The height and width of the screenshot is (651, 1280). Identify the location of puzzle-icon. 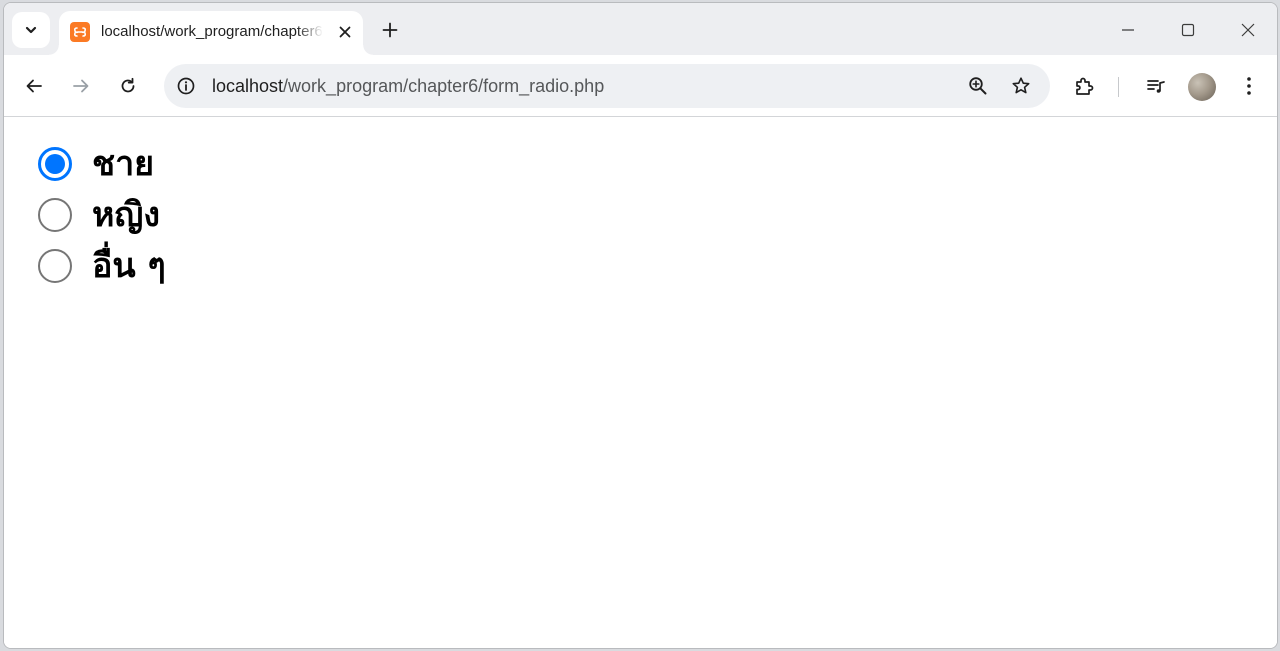
(1085, 86).